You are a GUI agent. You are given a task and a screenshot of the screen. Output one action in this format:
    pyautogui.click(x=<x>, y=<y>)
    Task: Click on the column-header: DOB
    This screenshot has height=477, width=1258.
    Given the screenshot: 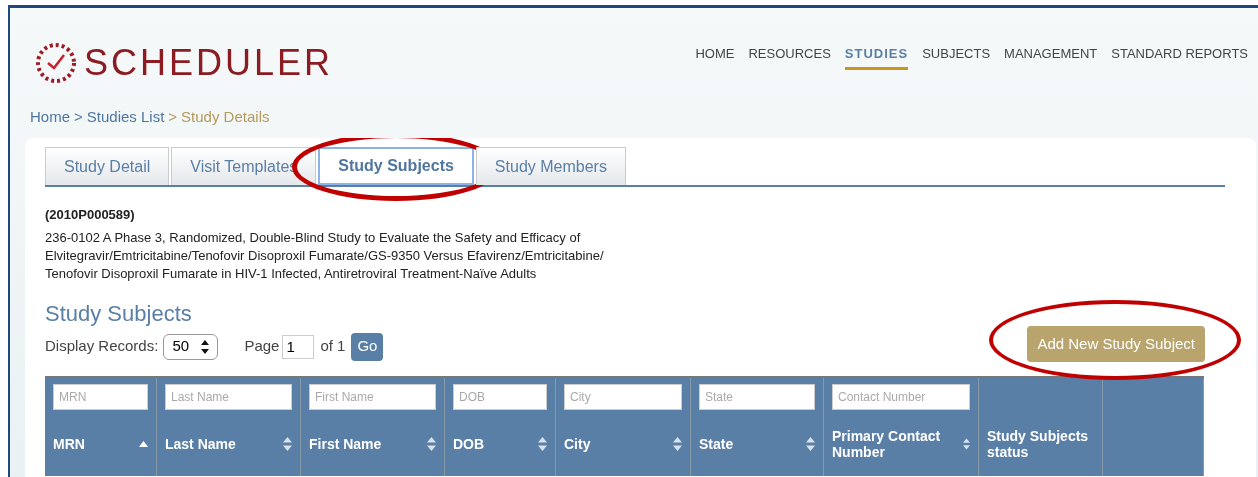 What is the action you would take?
    pyautogui.click(x=469, y=443)
    